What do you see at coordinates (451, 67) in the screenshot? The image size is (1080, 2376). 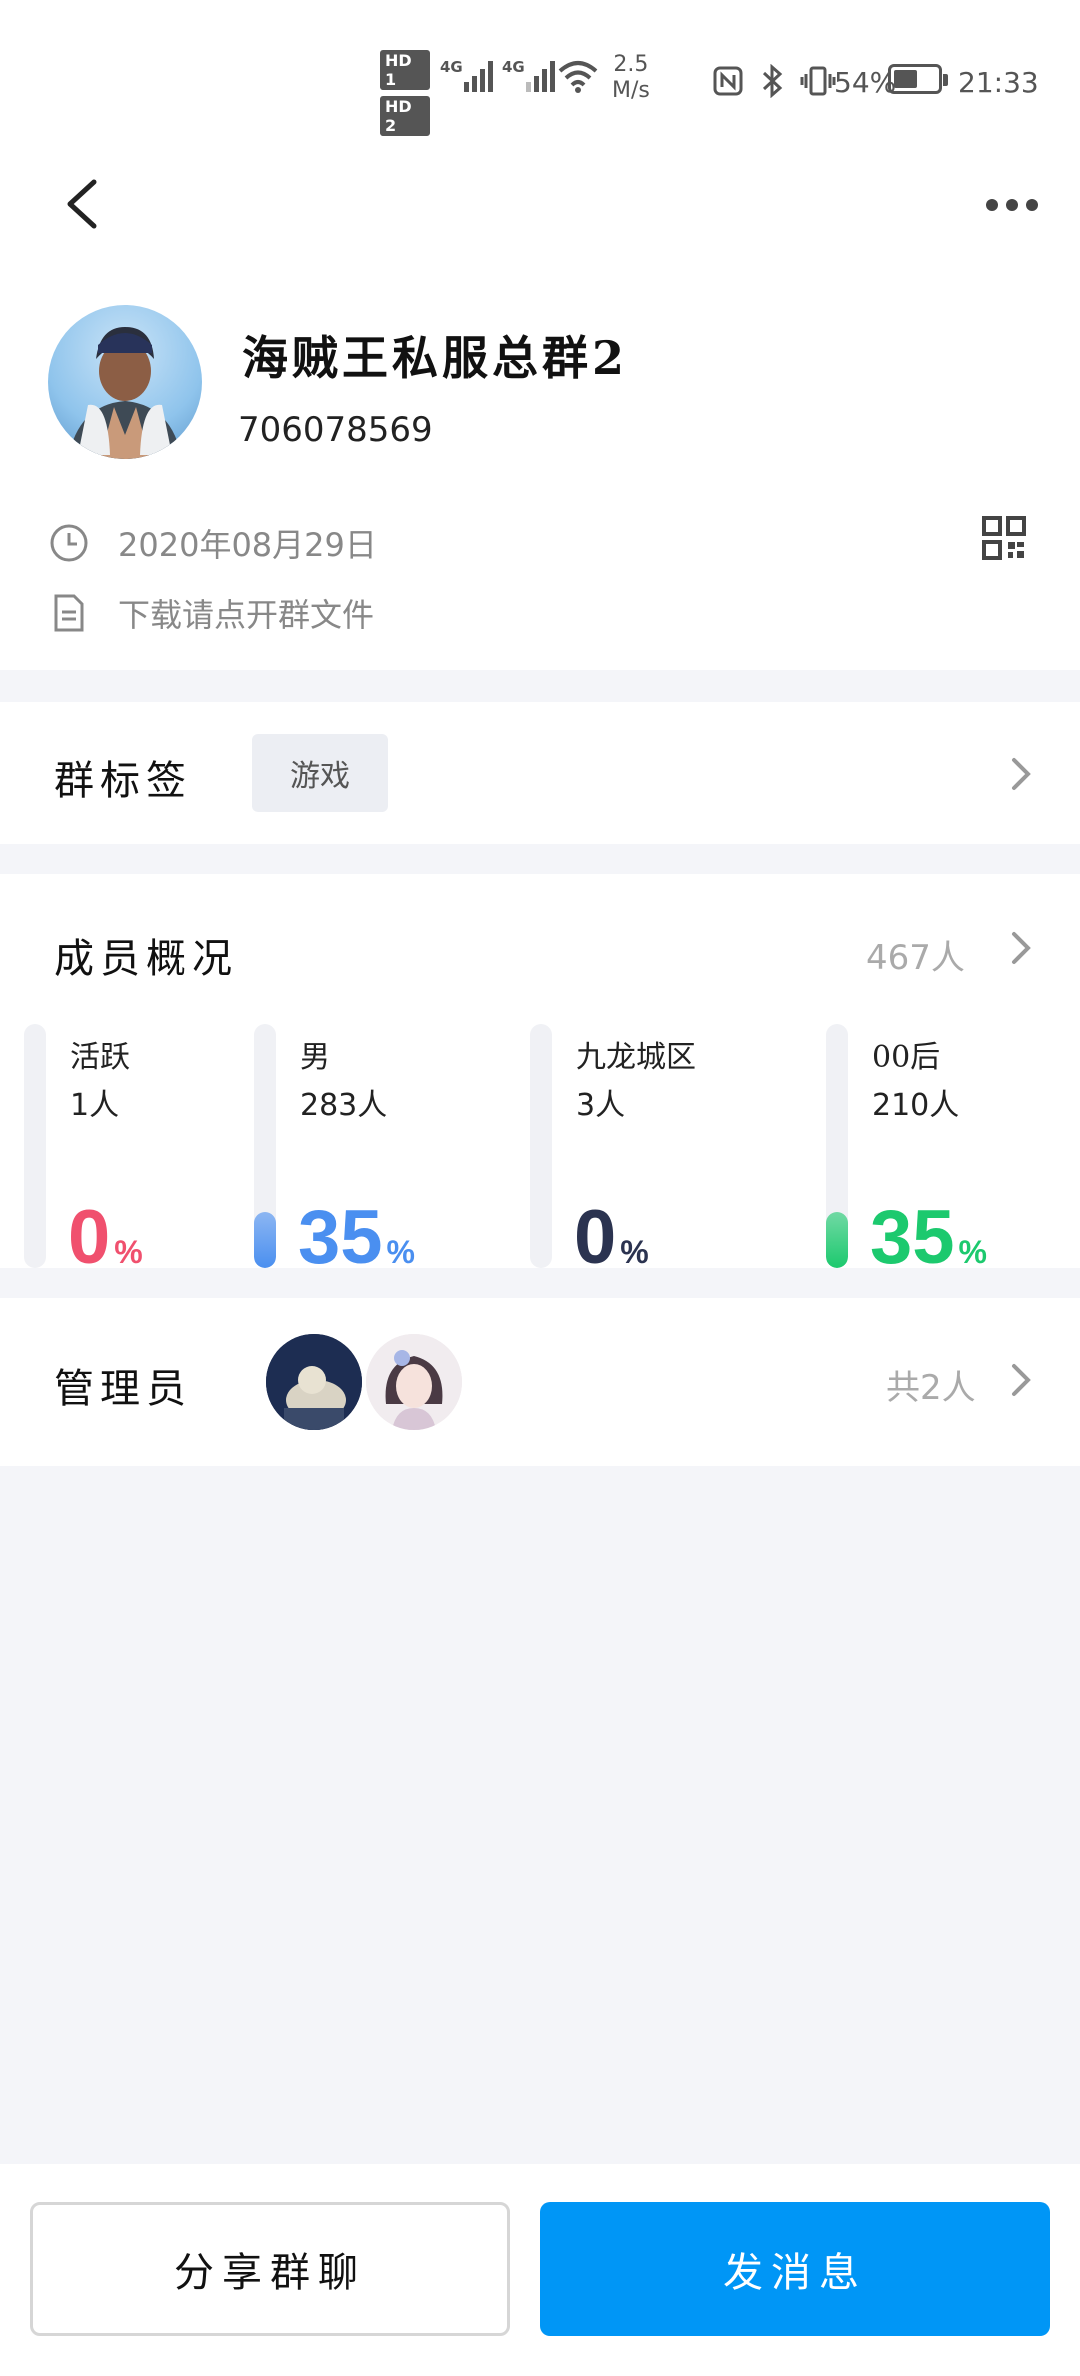 I see `network-type-1: 4G` at bounding box center [451, 67].